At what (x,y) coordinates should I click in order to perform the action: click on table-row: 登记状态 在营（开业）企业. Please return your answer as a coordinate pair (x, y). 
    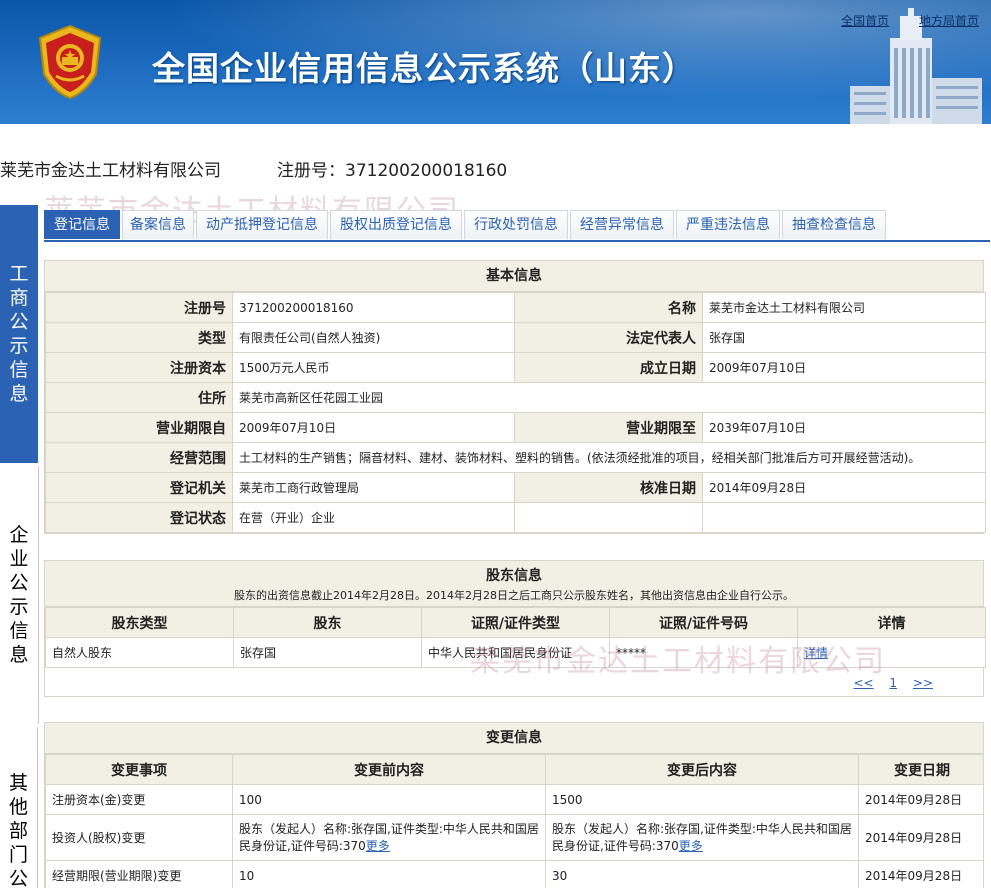
    Looking at the image, I should click on (515, 517).